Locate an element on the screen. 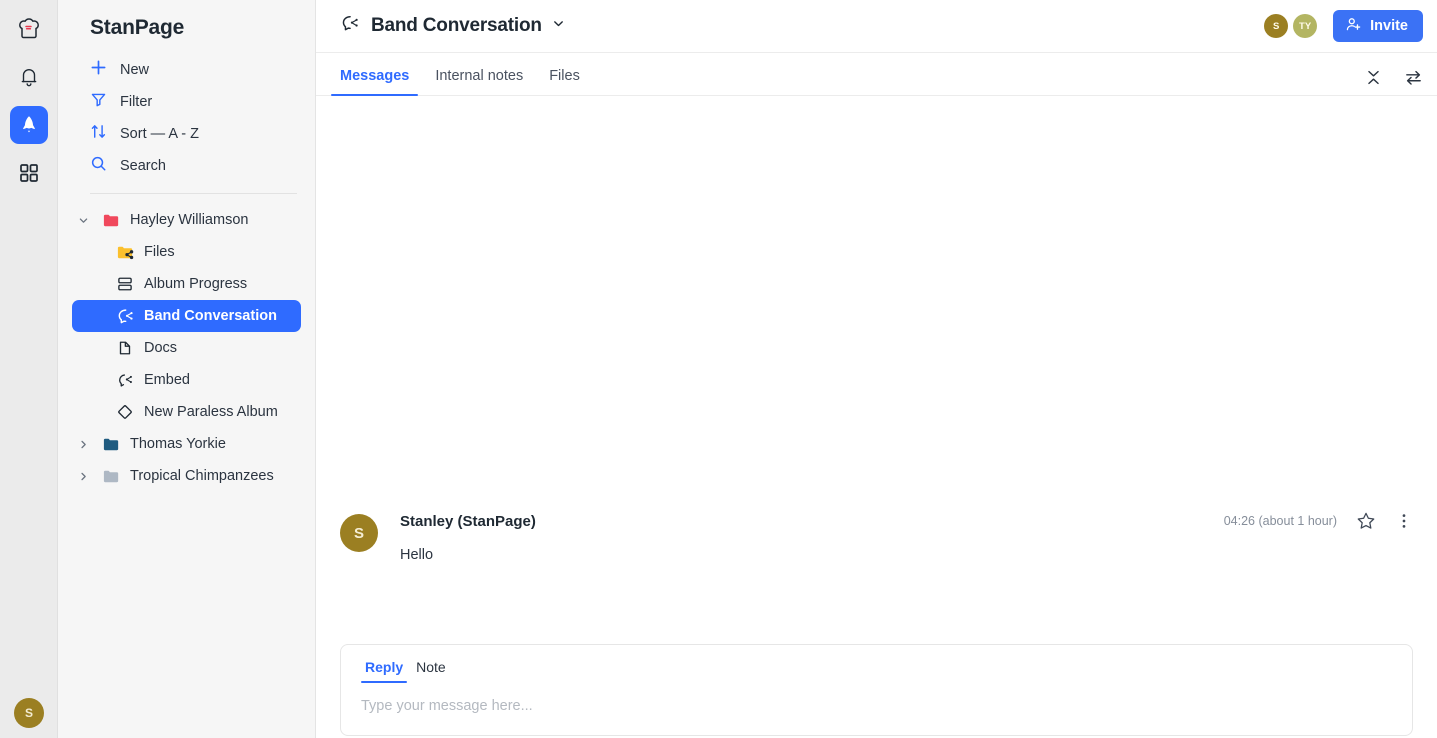 This screenshot has width=1437, height=738. composer-tab-reply: Reply is located at coordinates (384, 671).